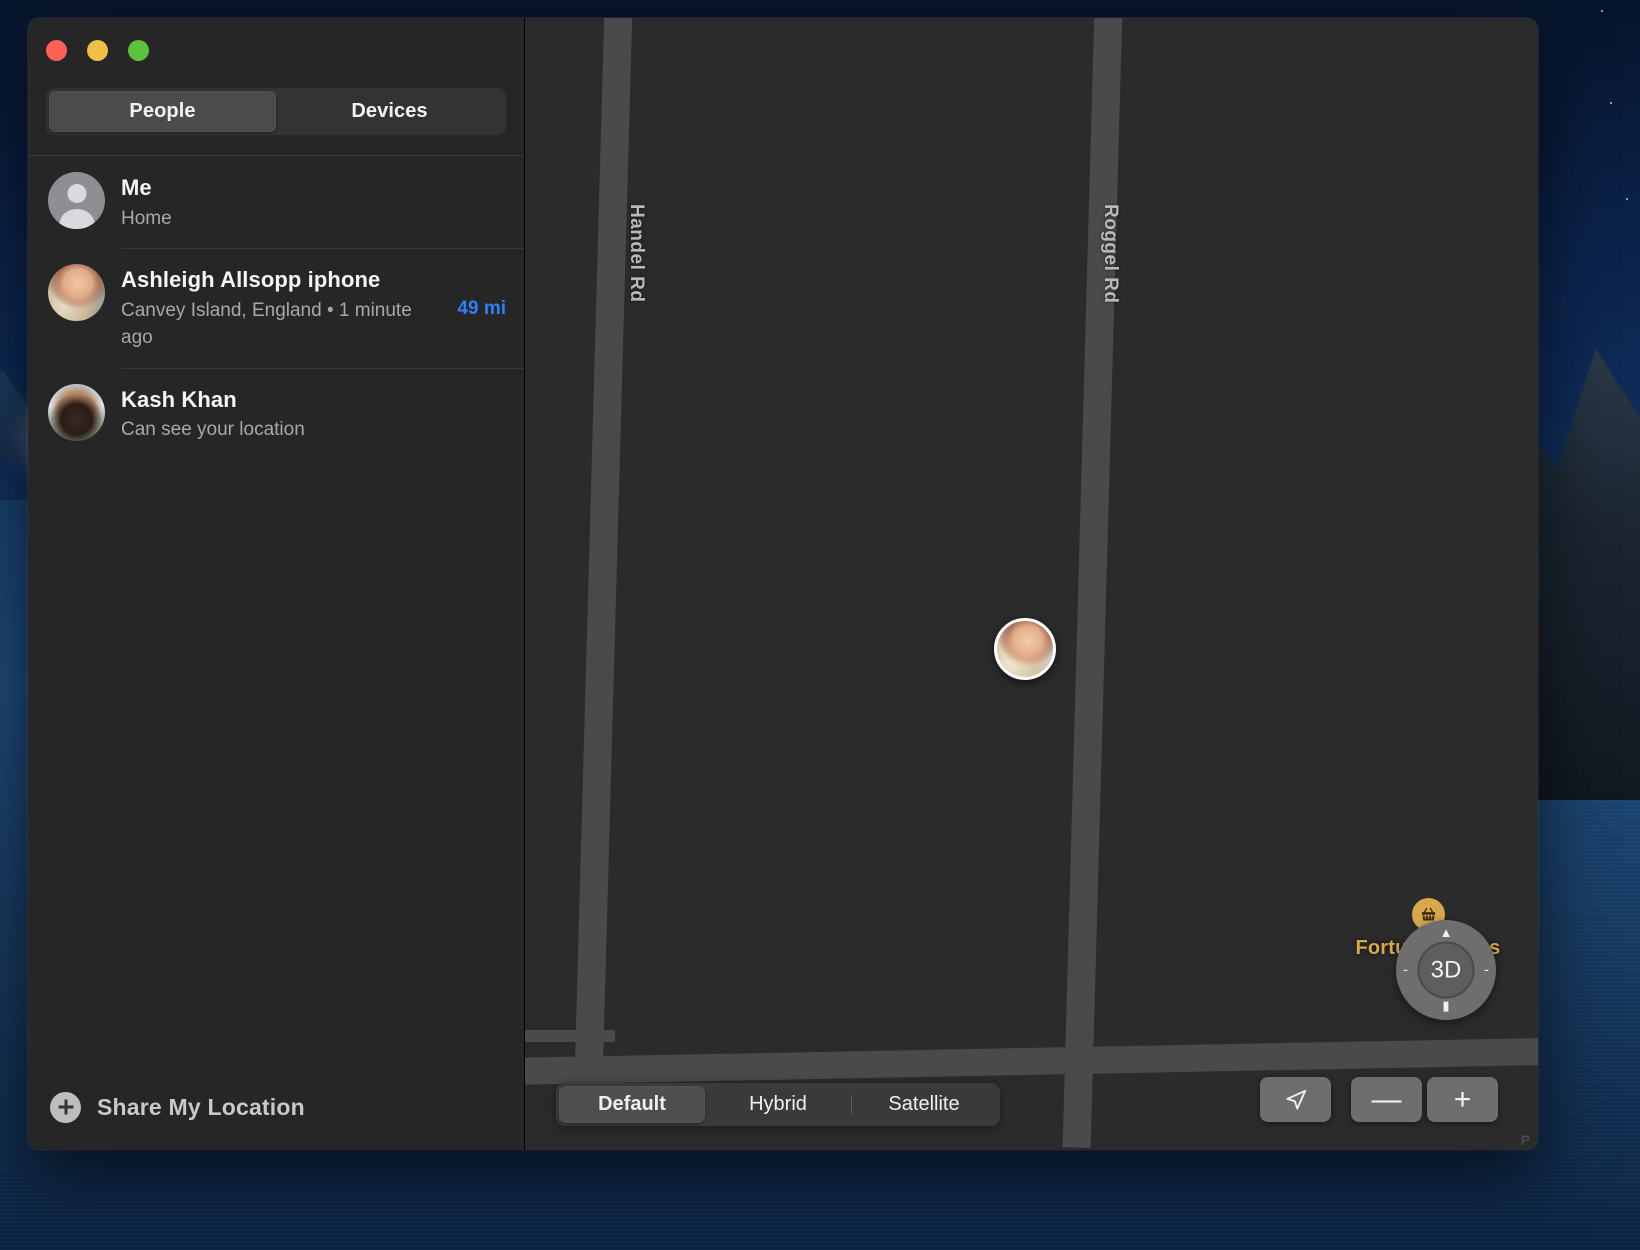 The width and height of the screenshot is (1640, 1250). What do you see at coordinates (1445, 1005) in the screenshot?
I see `dial-tilt-down-icon: ▮` at bounding box center [1445, 1005].